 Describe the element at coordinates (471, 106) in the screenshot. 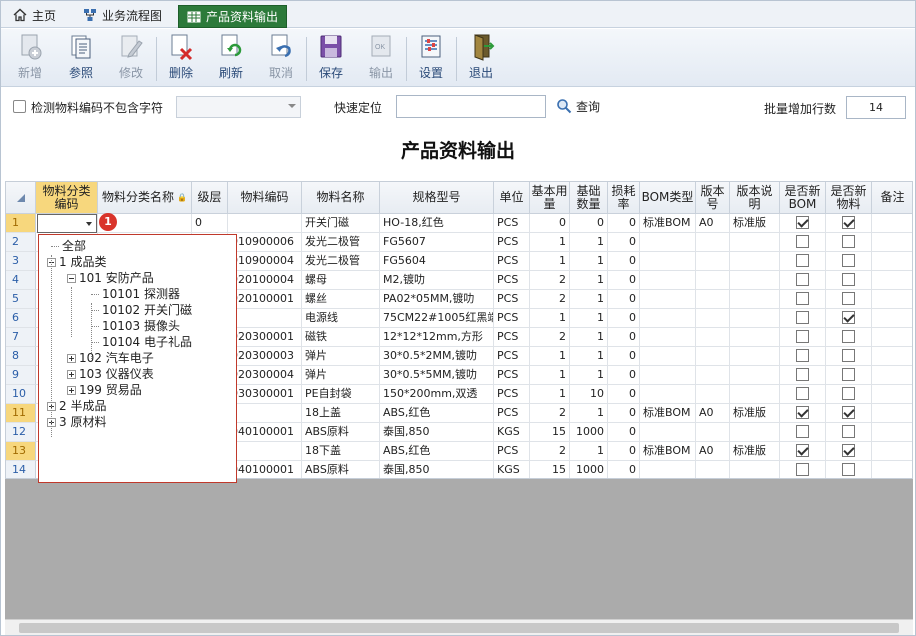

I see `quick-locate-input` at that location.